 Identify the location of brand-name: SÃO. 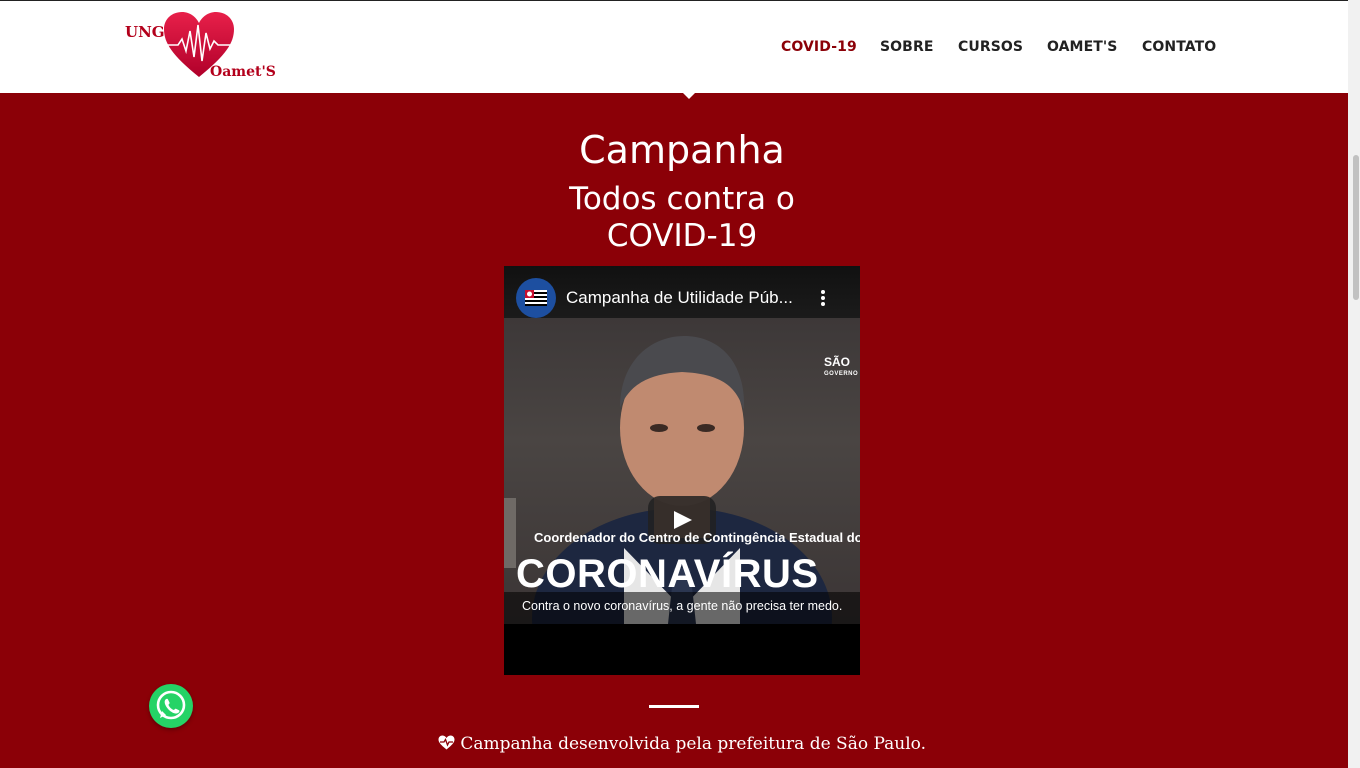
(837, 362).